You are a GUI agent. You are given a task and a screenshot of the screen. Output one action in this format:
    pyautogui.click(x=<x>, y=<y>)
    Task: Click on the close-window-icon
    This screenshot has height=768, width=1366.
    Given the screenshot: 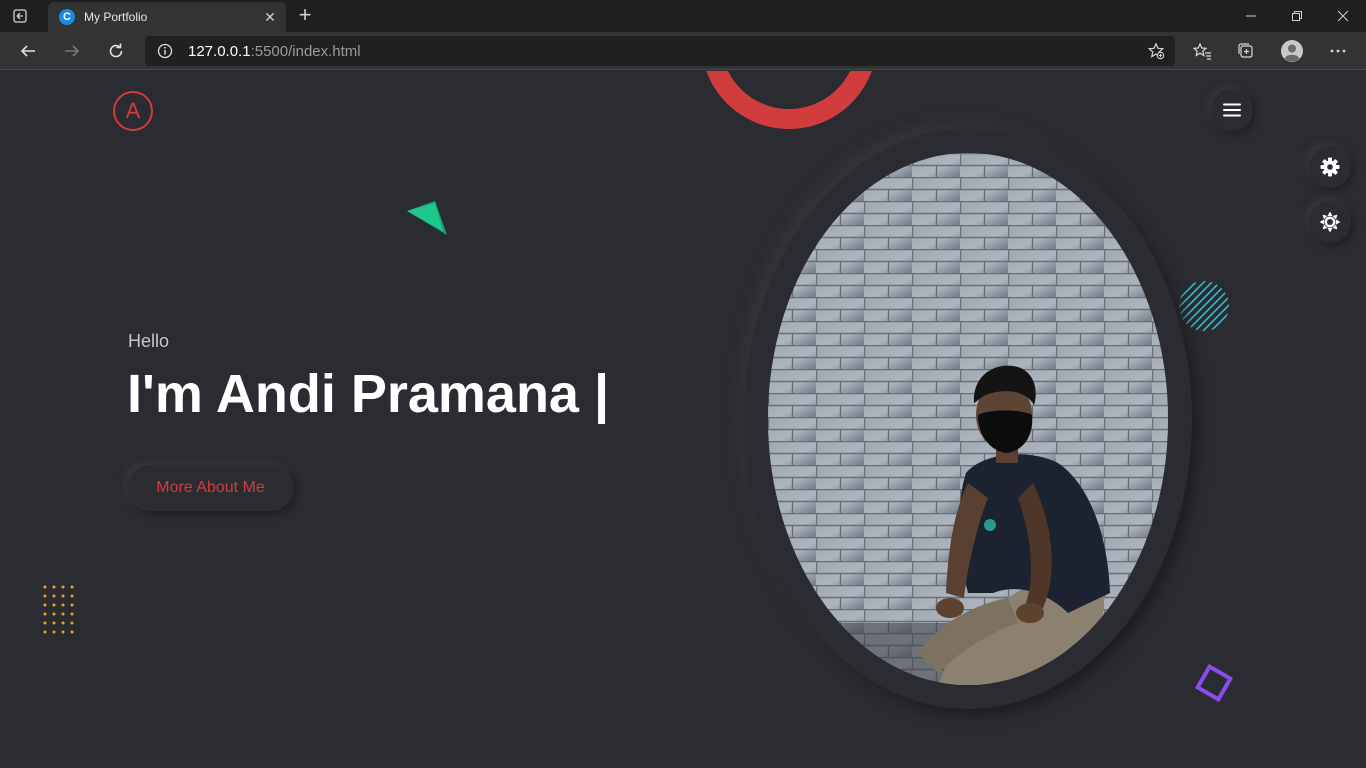 What is the action you would take?
    pyautogui.click(x=1343, y=16)
    